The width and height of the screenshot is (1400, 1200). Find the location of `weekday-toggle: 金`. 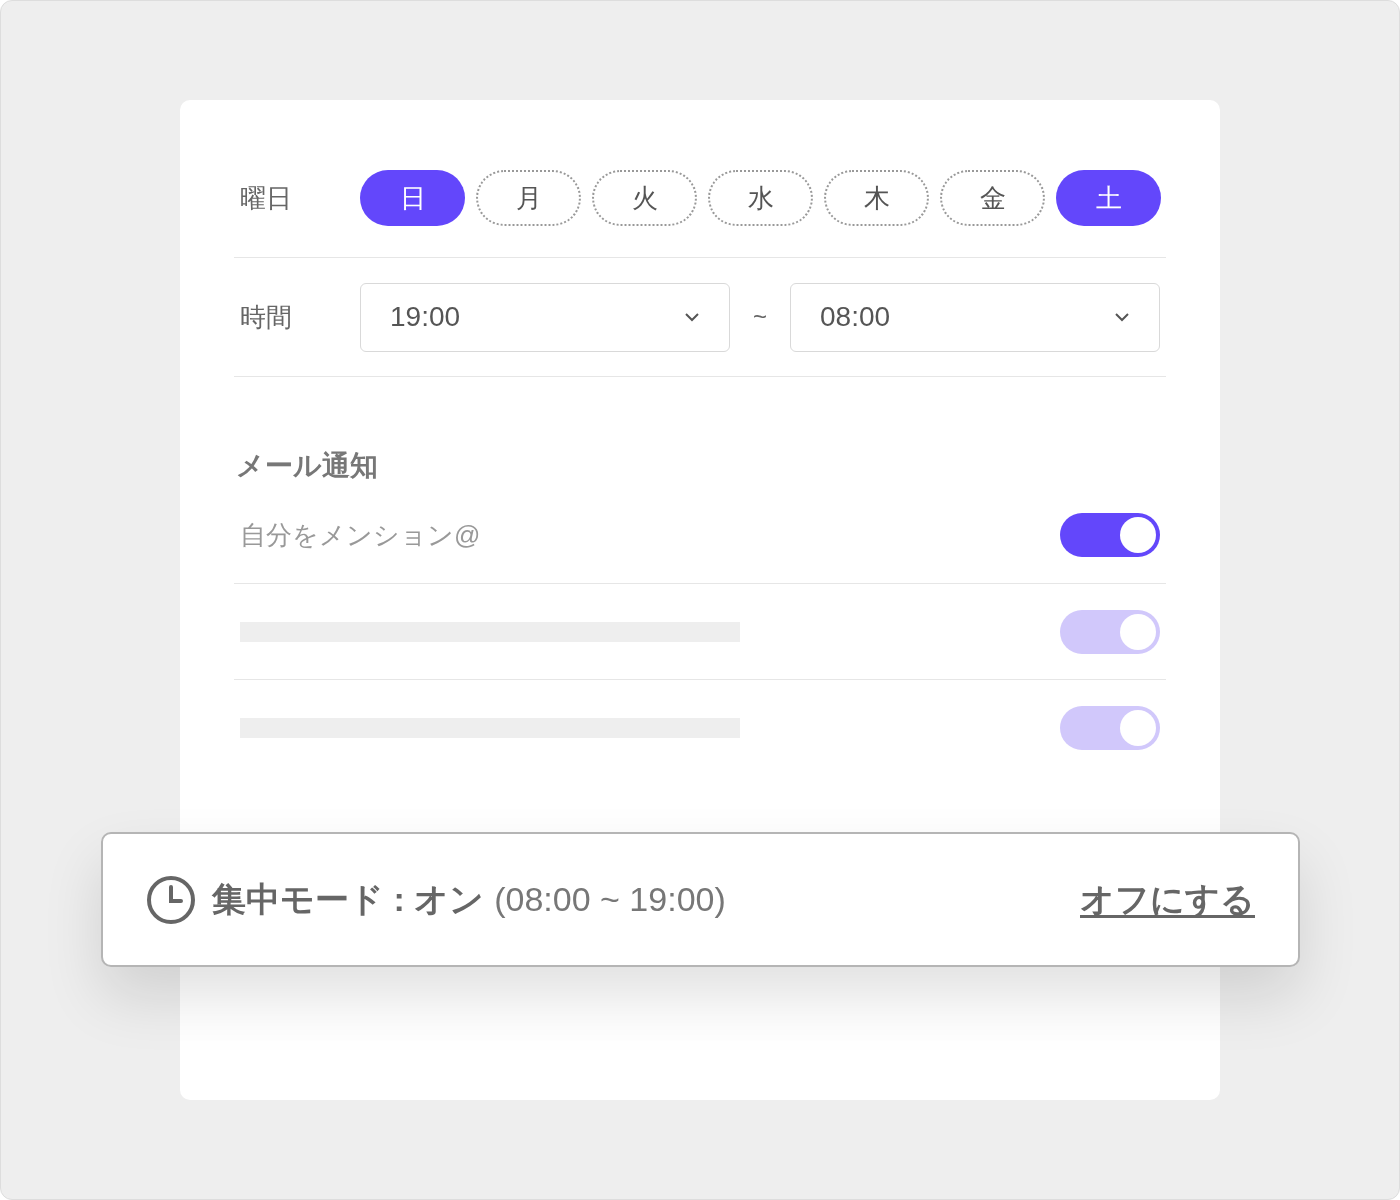

weekday-toggle: 金 is located at coordinates (992, 198).